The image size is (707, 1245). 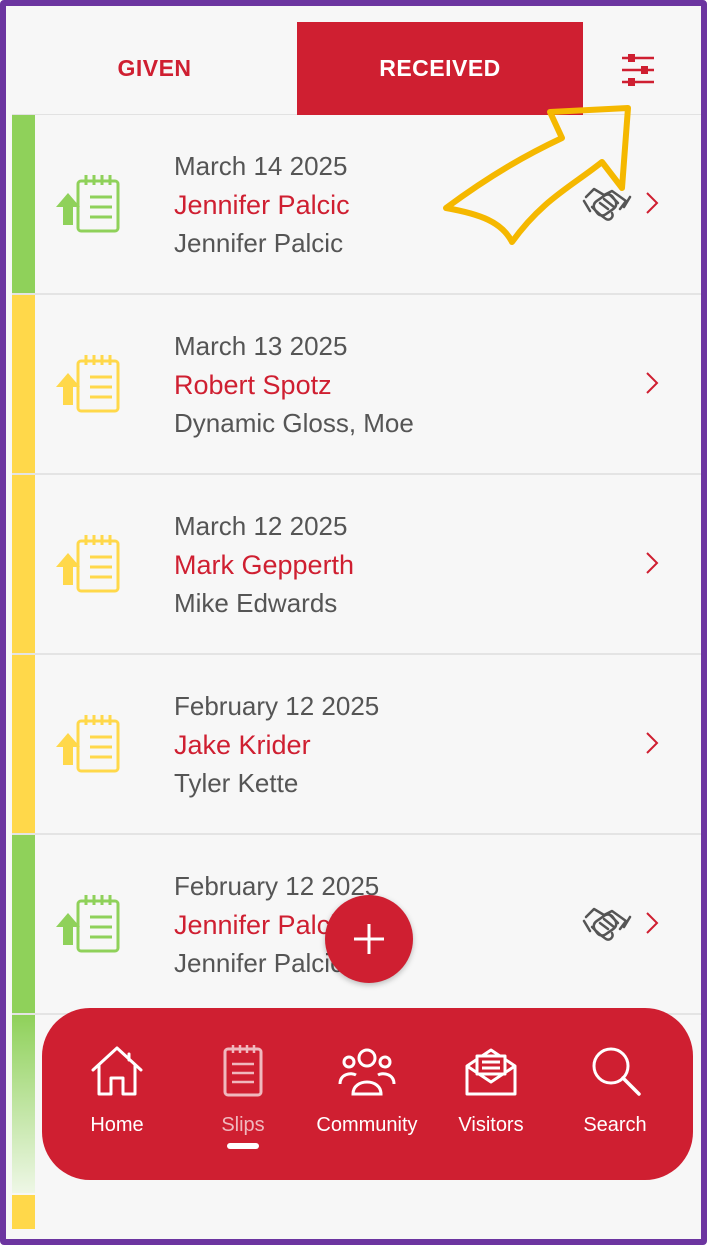 What do you see at coordinates (367, 1072) in the screenshot?
I see `community-icon` at bounding box center [367, 1072].